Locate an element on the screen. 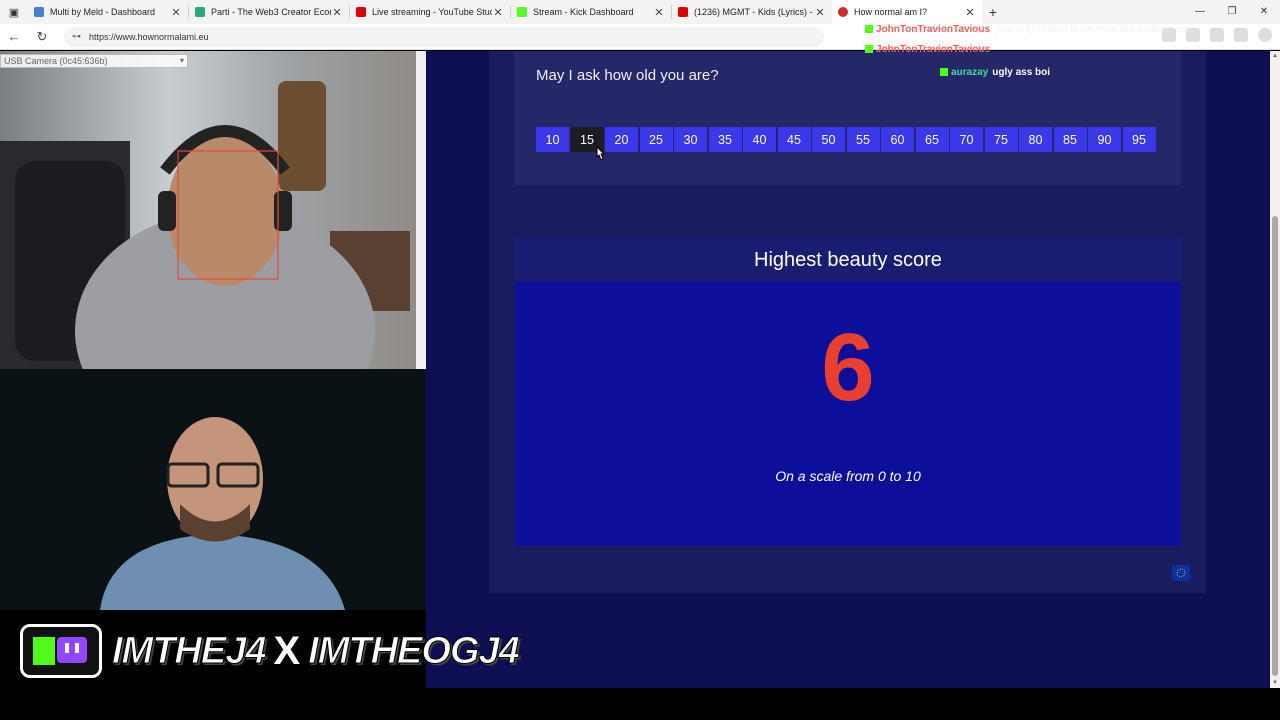 Image resolution: width=1280 pixels, height=720 pixels. tab-title: Parti - The Web3 Creator Econom is located at coordinates (271, 12).